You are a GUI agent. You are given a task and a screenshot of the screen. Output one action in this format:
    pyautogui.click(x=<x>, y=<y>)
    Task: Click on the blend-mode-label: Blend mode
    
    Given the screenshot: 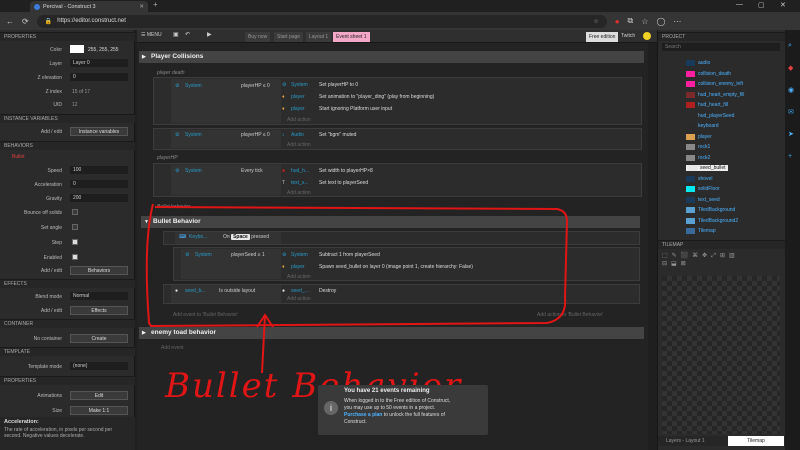 What is the action you would take?
    pyautogui.click(x=48, y=297)
    